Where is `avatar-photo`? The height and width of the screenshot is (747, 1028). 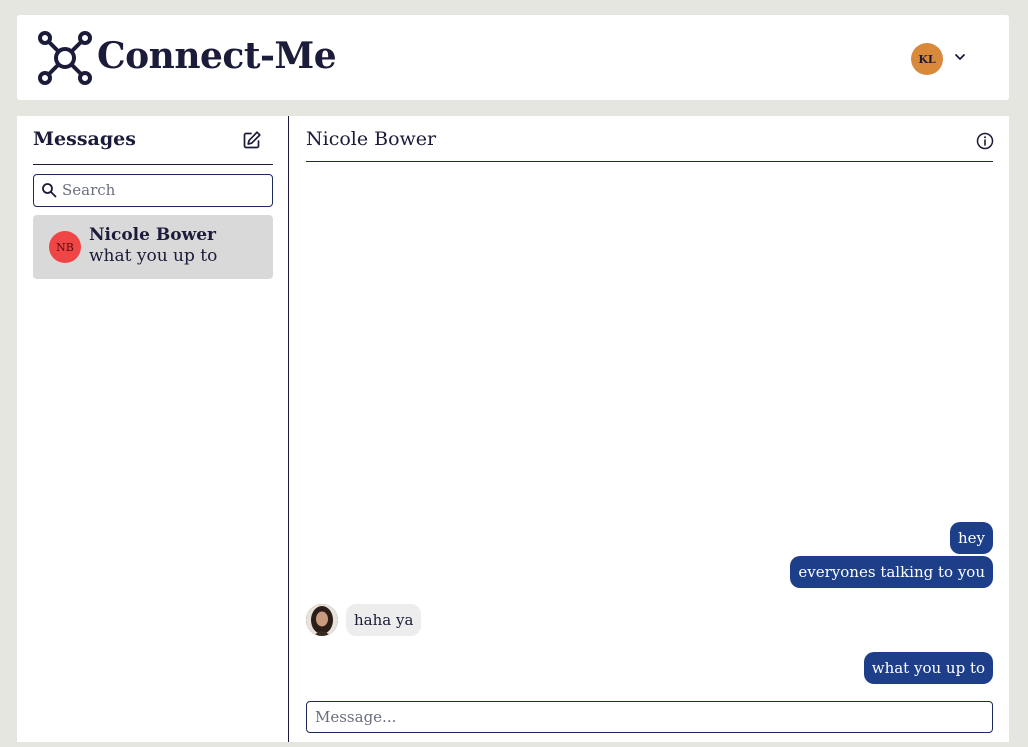 avatar-photo is located at coordinates (322, 620).